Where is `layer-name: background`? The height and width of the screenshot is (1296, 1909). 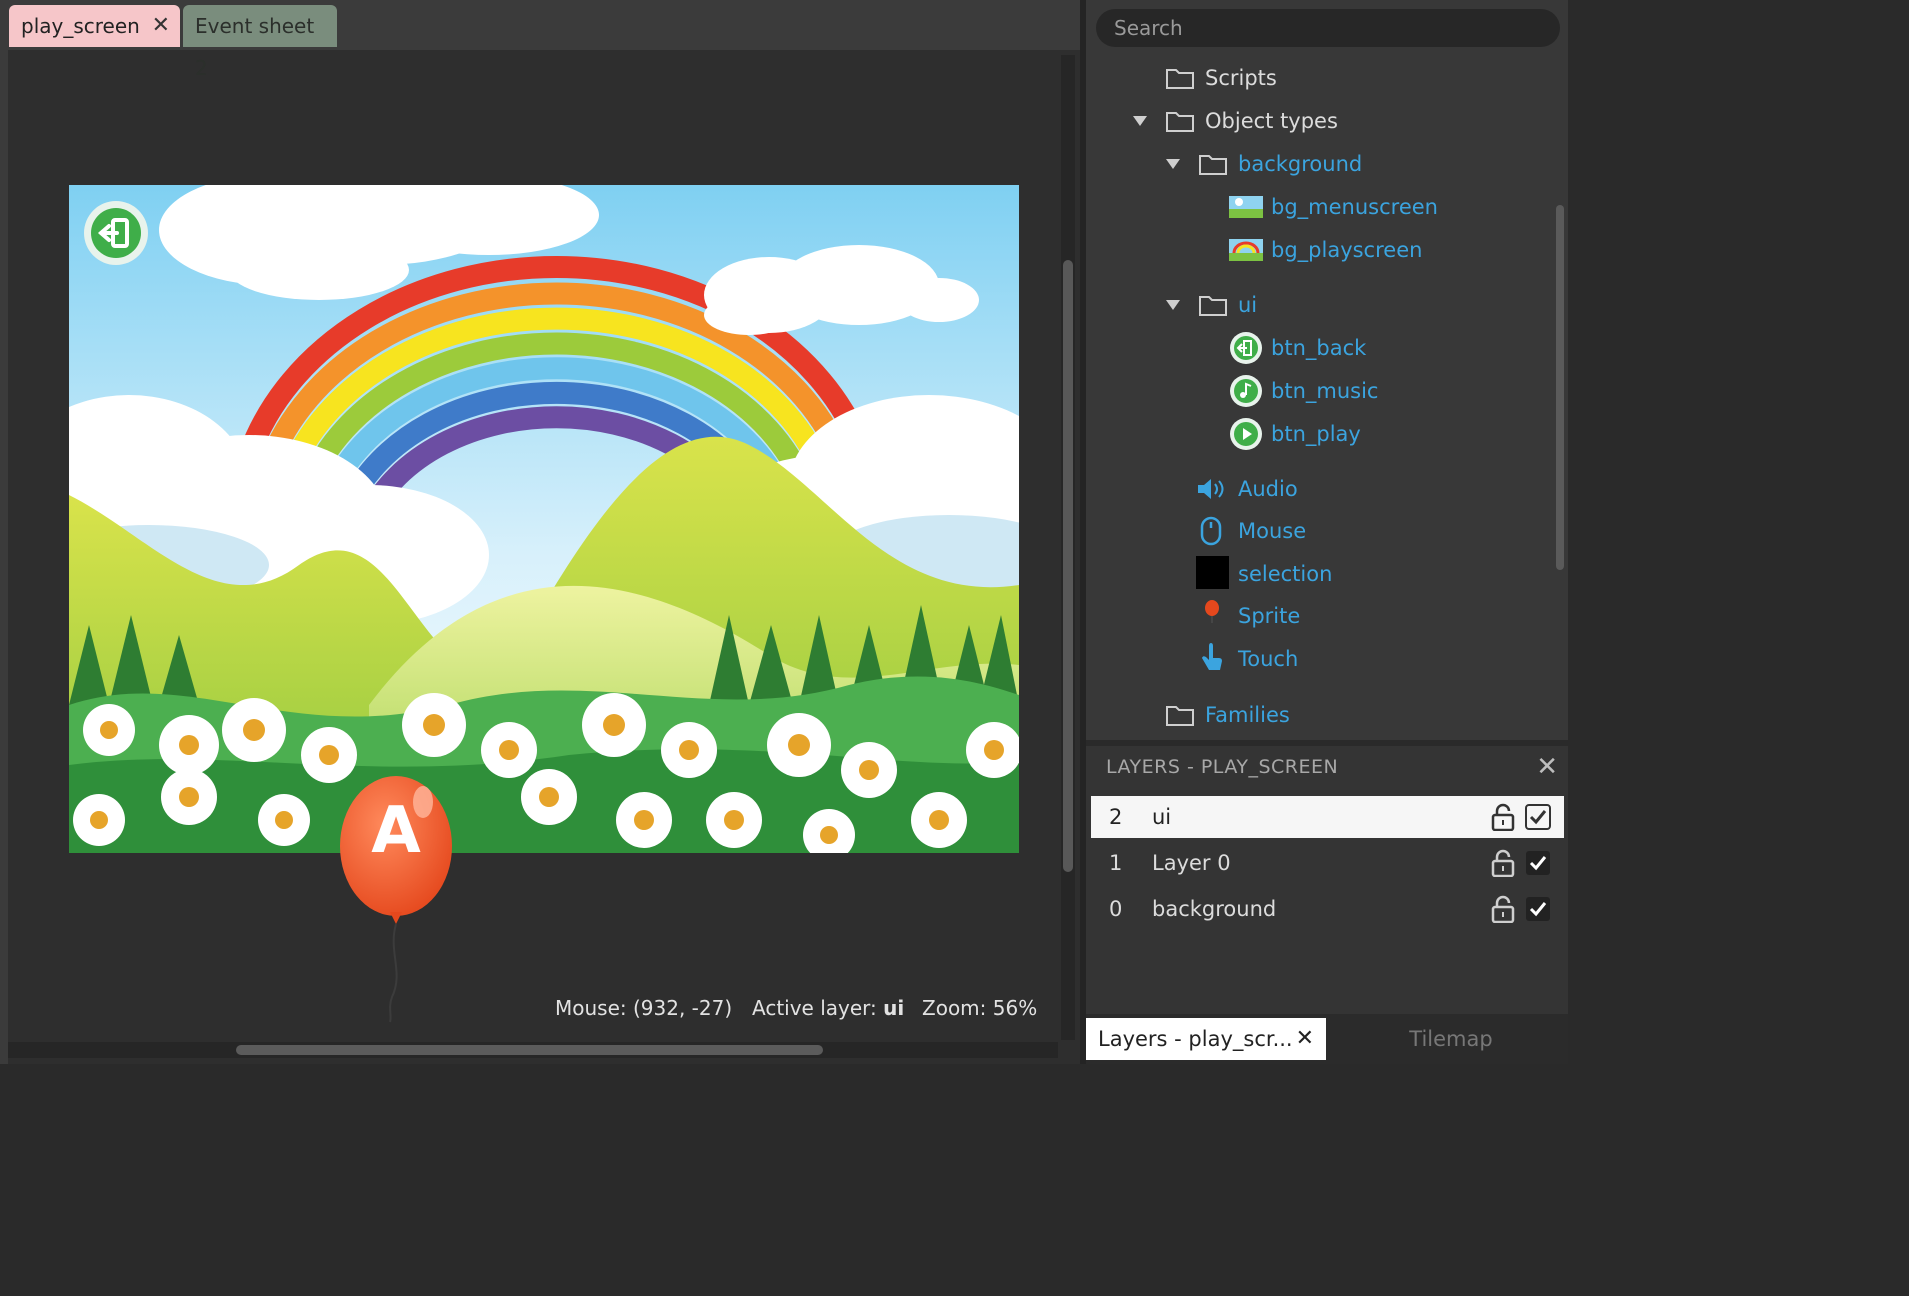
layer-name: background is located at coordinates (1214, 909).